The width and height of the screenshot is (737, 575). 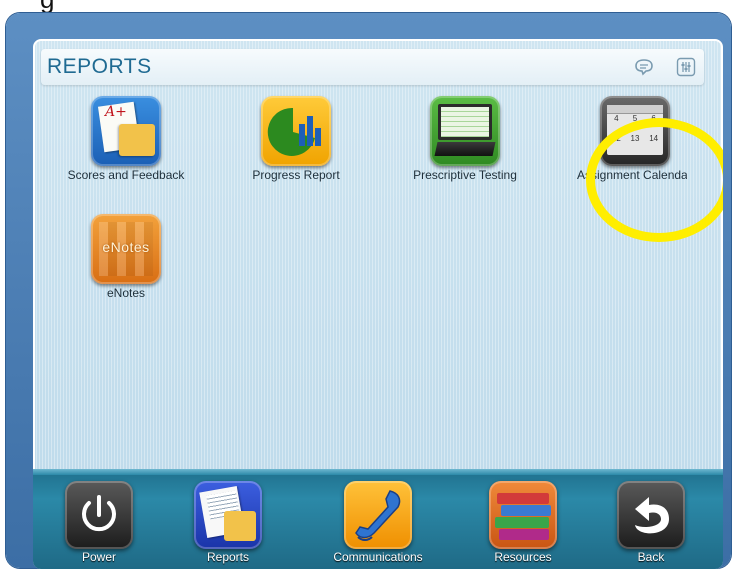 I want to click on books-icon, so click(x=523, y=515).